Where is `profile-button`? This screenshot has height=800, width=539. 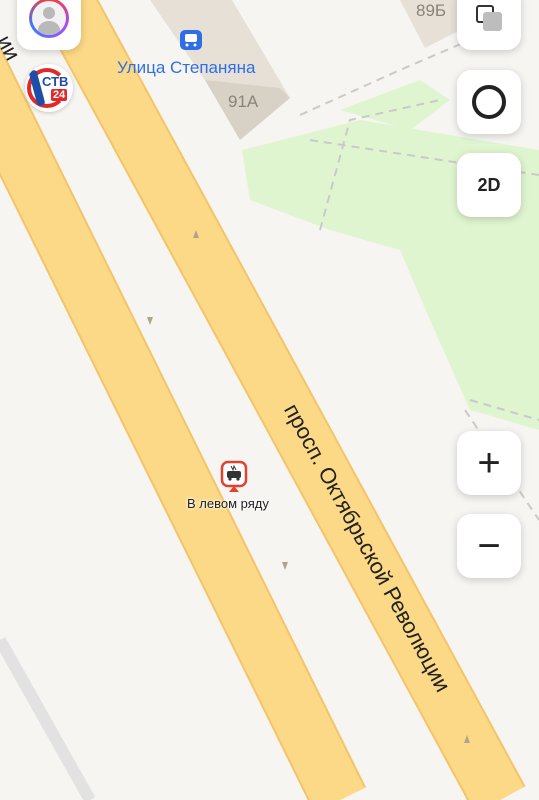
profile-button is located at coordinates (49, 25).